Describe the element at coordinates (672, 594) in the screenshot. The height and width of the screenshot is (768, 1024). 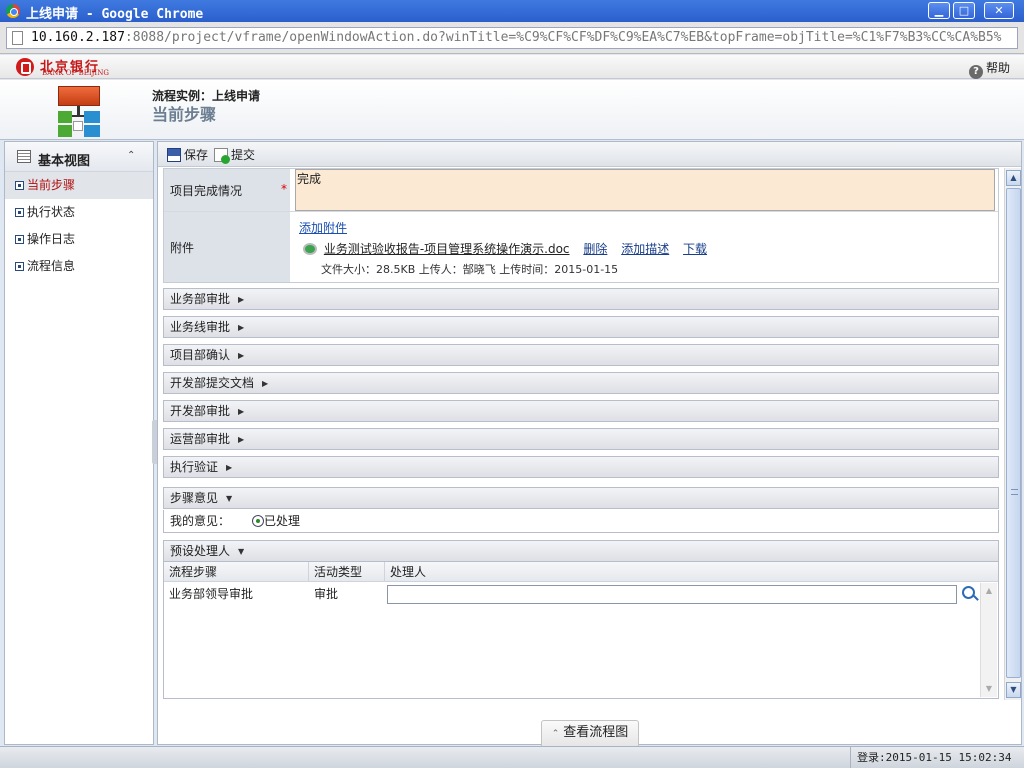
I see `handler-input` at that location.